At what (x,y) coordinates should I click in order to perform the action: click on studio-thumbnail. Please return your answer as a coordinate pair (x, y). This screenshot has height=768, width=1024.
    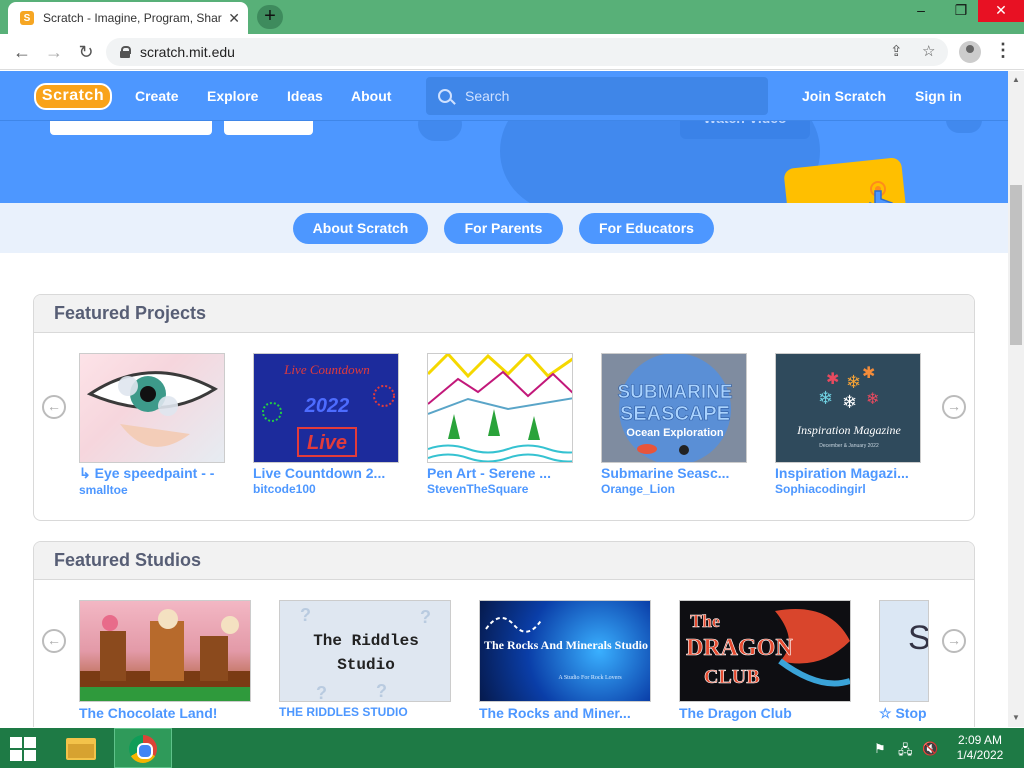
    Looking at the image, I should click on (165, 651).